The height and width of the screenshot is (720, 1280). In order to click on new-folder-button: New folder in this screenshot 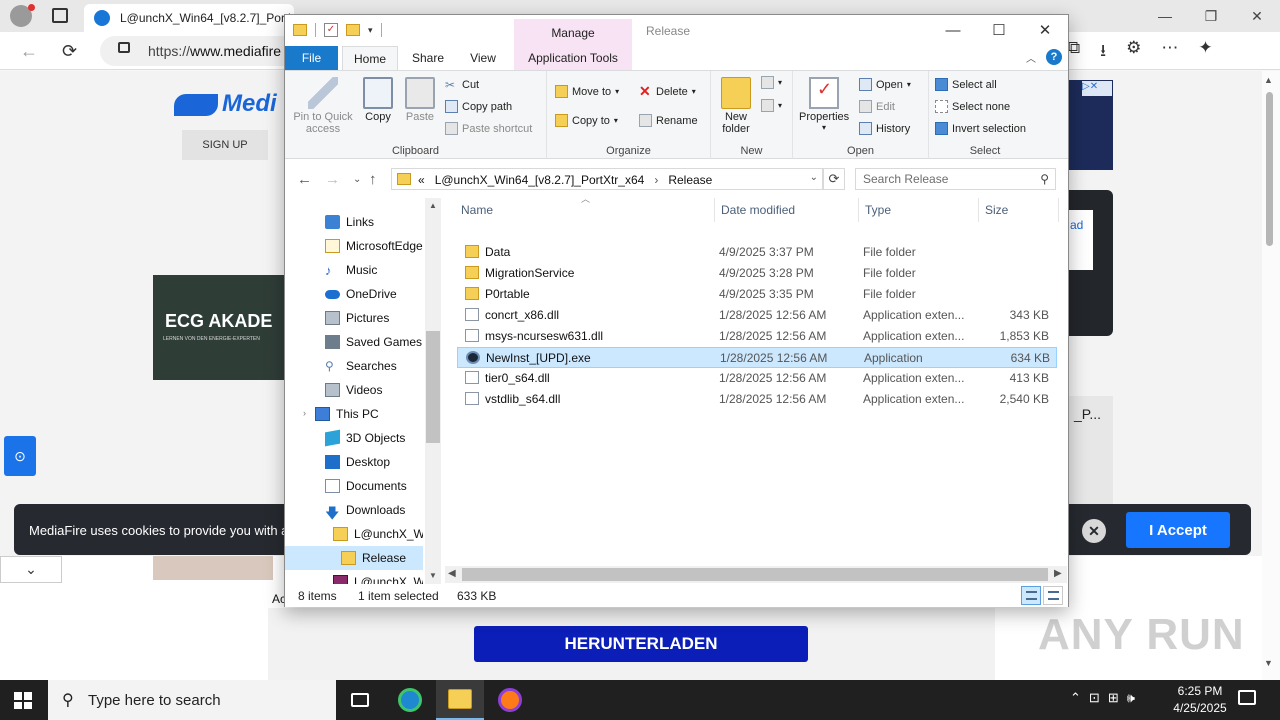, I will do `click(736, 106)`.